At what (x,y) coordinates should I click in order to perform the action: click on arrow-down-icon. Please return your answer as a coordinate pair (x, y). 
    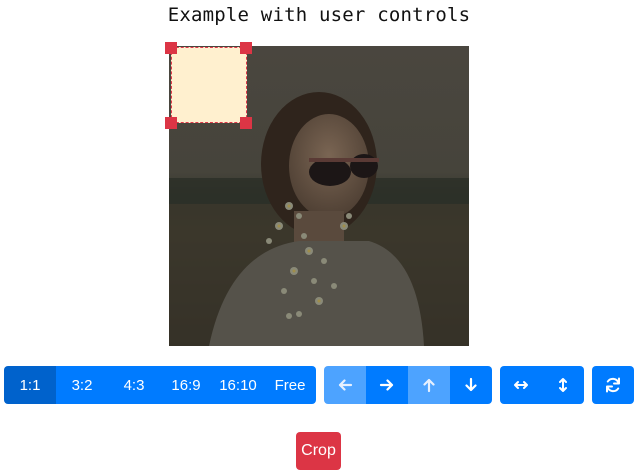
    Looking at the image, I should click on (471, 384).